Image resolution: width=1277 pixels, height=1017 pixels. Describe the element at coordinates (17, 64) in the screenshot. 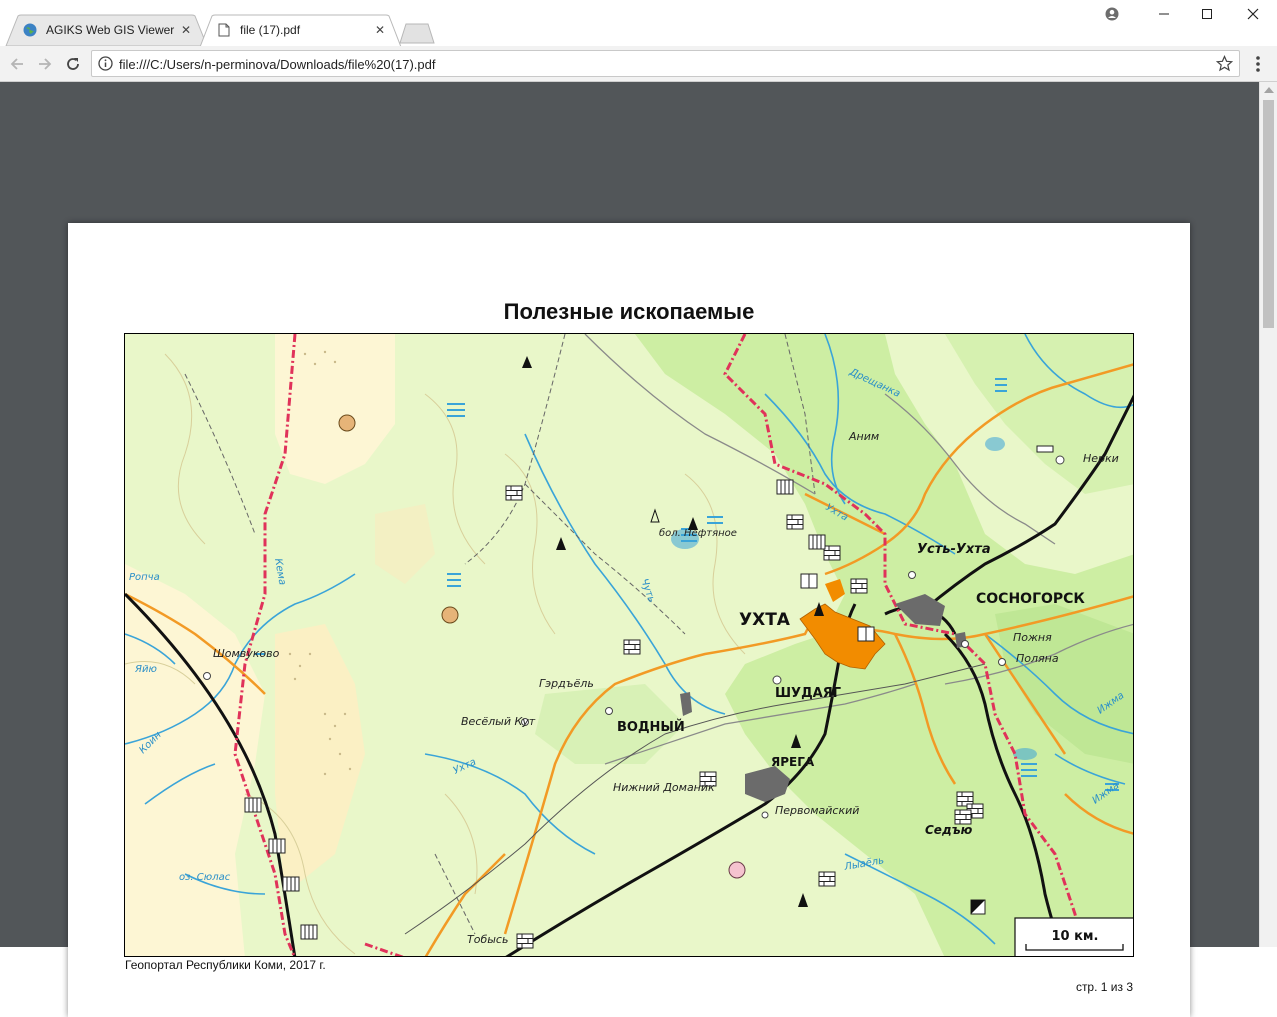

I see `back-icon` at that location.